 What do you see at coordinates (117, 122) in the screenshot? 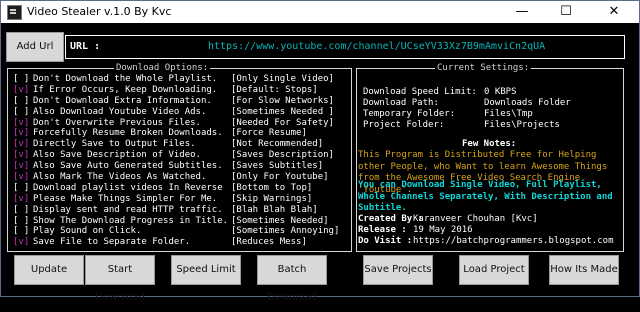
I see `option-label: Don't Overwrite Previous Files.` at bounding box center [117, 122].